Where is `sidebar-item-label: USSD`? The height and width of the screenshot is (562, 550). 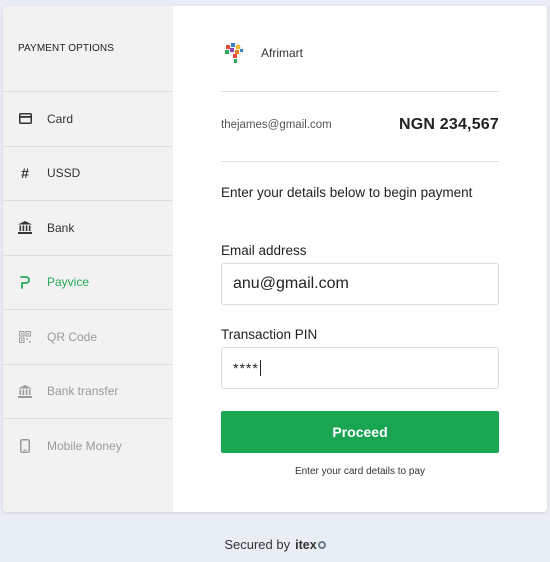
sidebar-item-label: USSD is located at coordinates (64, 173).